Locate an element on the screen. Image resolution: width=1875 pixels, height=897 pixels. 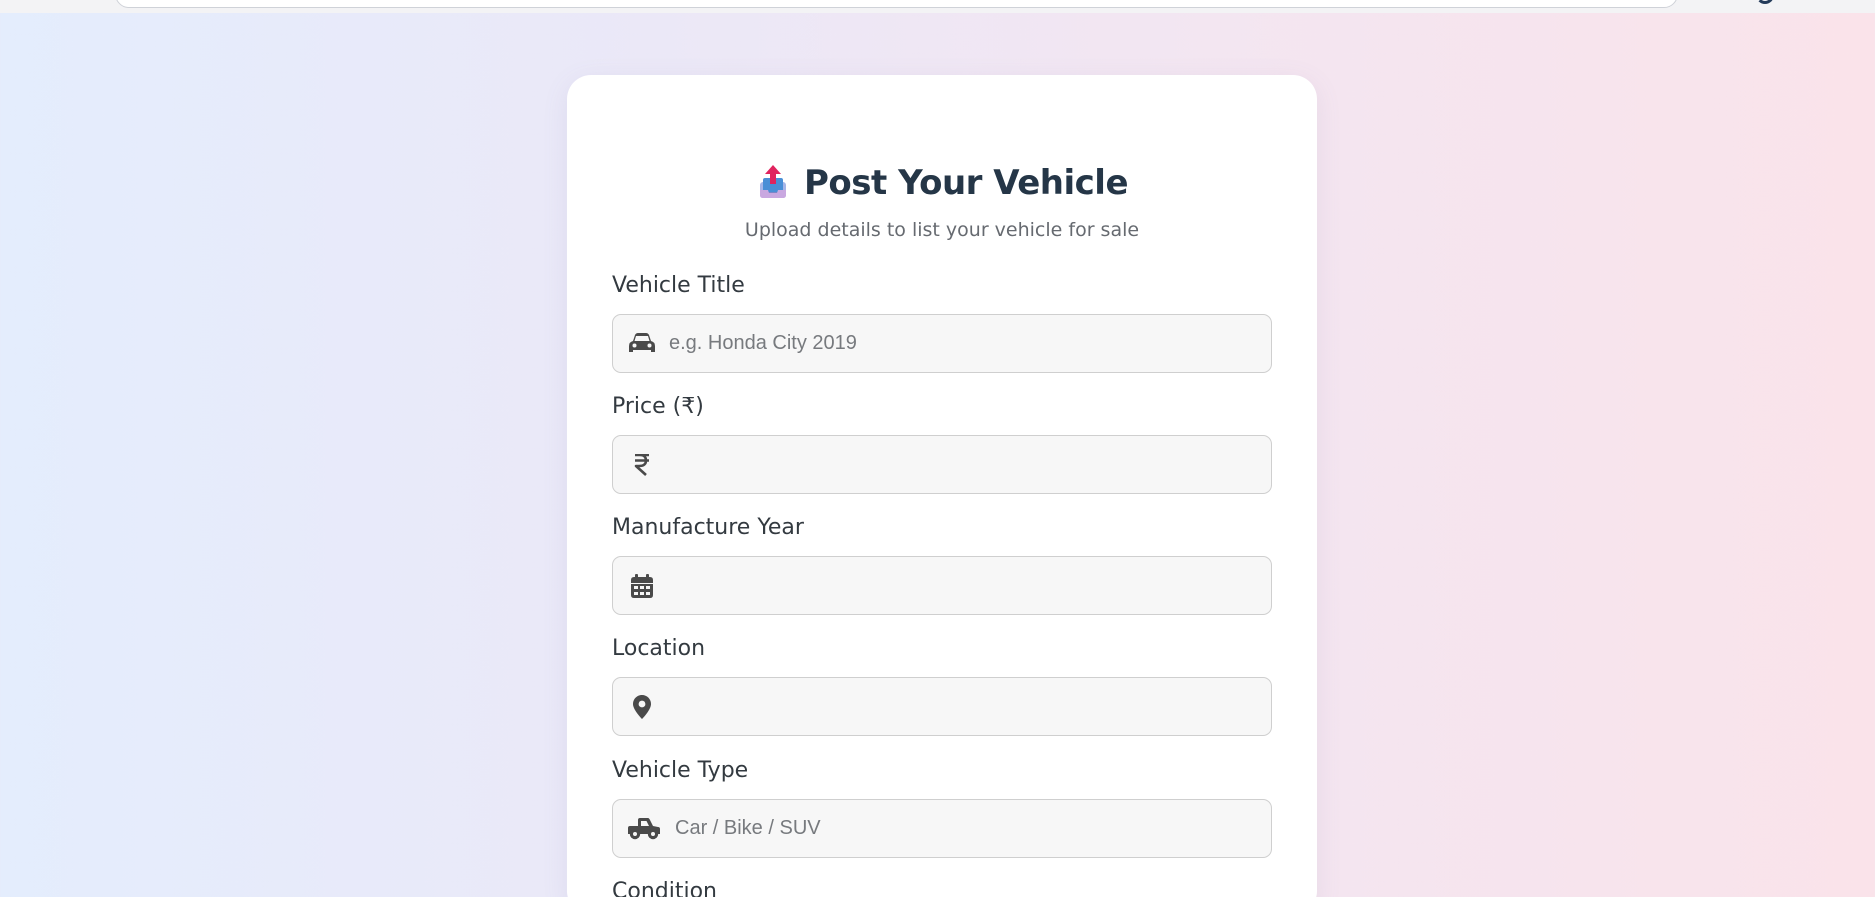
manufacture-year-field is located at coordinates (942, 585).